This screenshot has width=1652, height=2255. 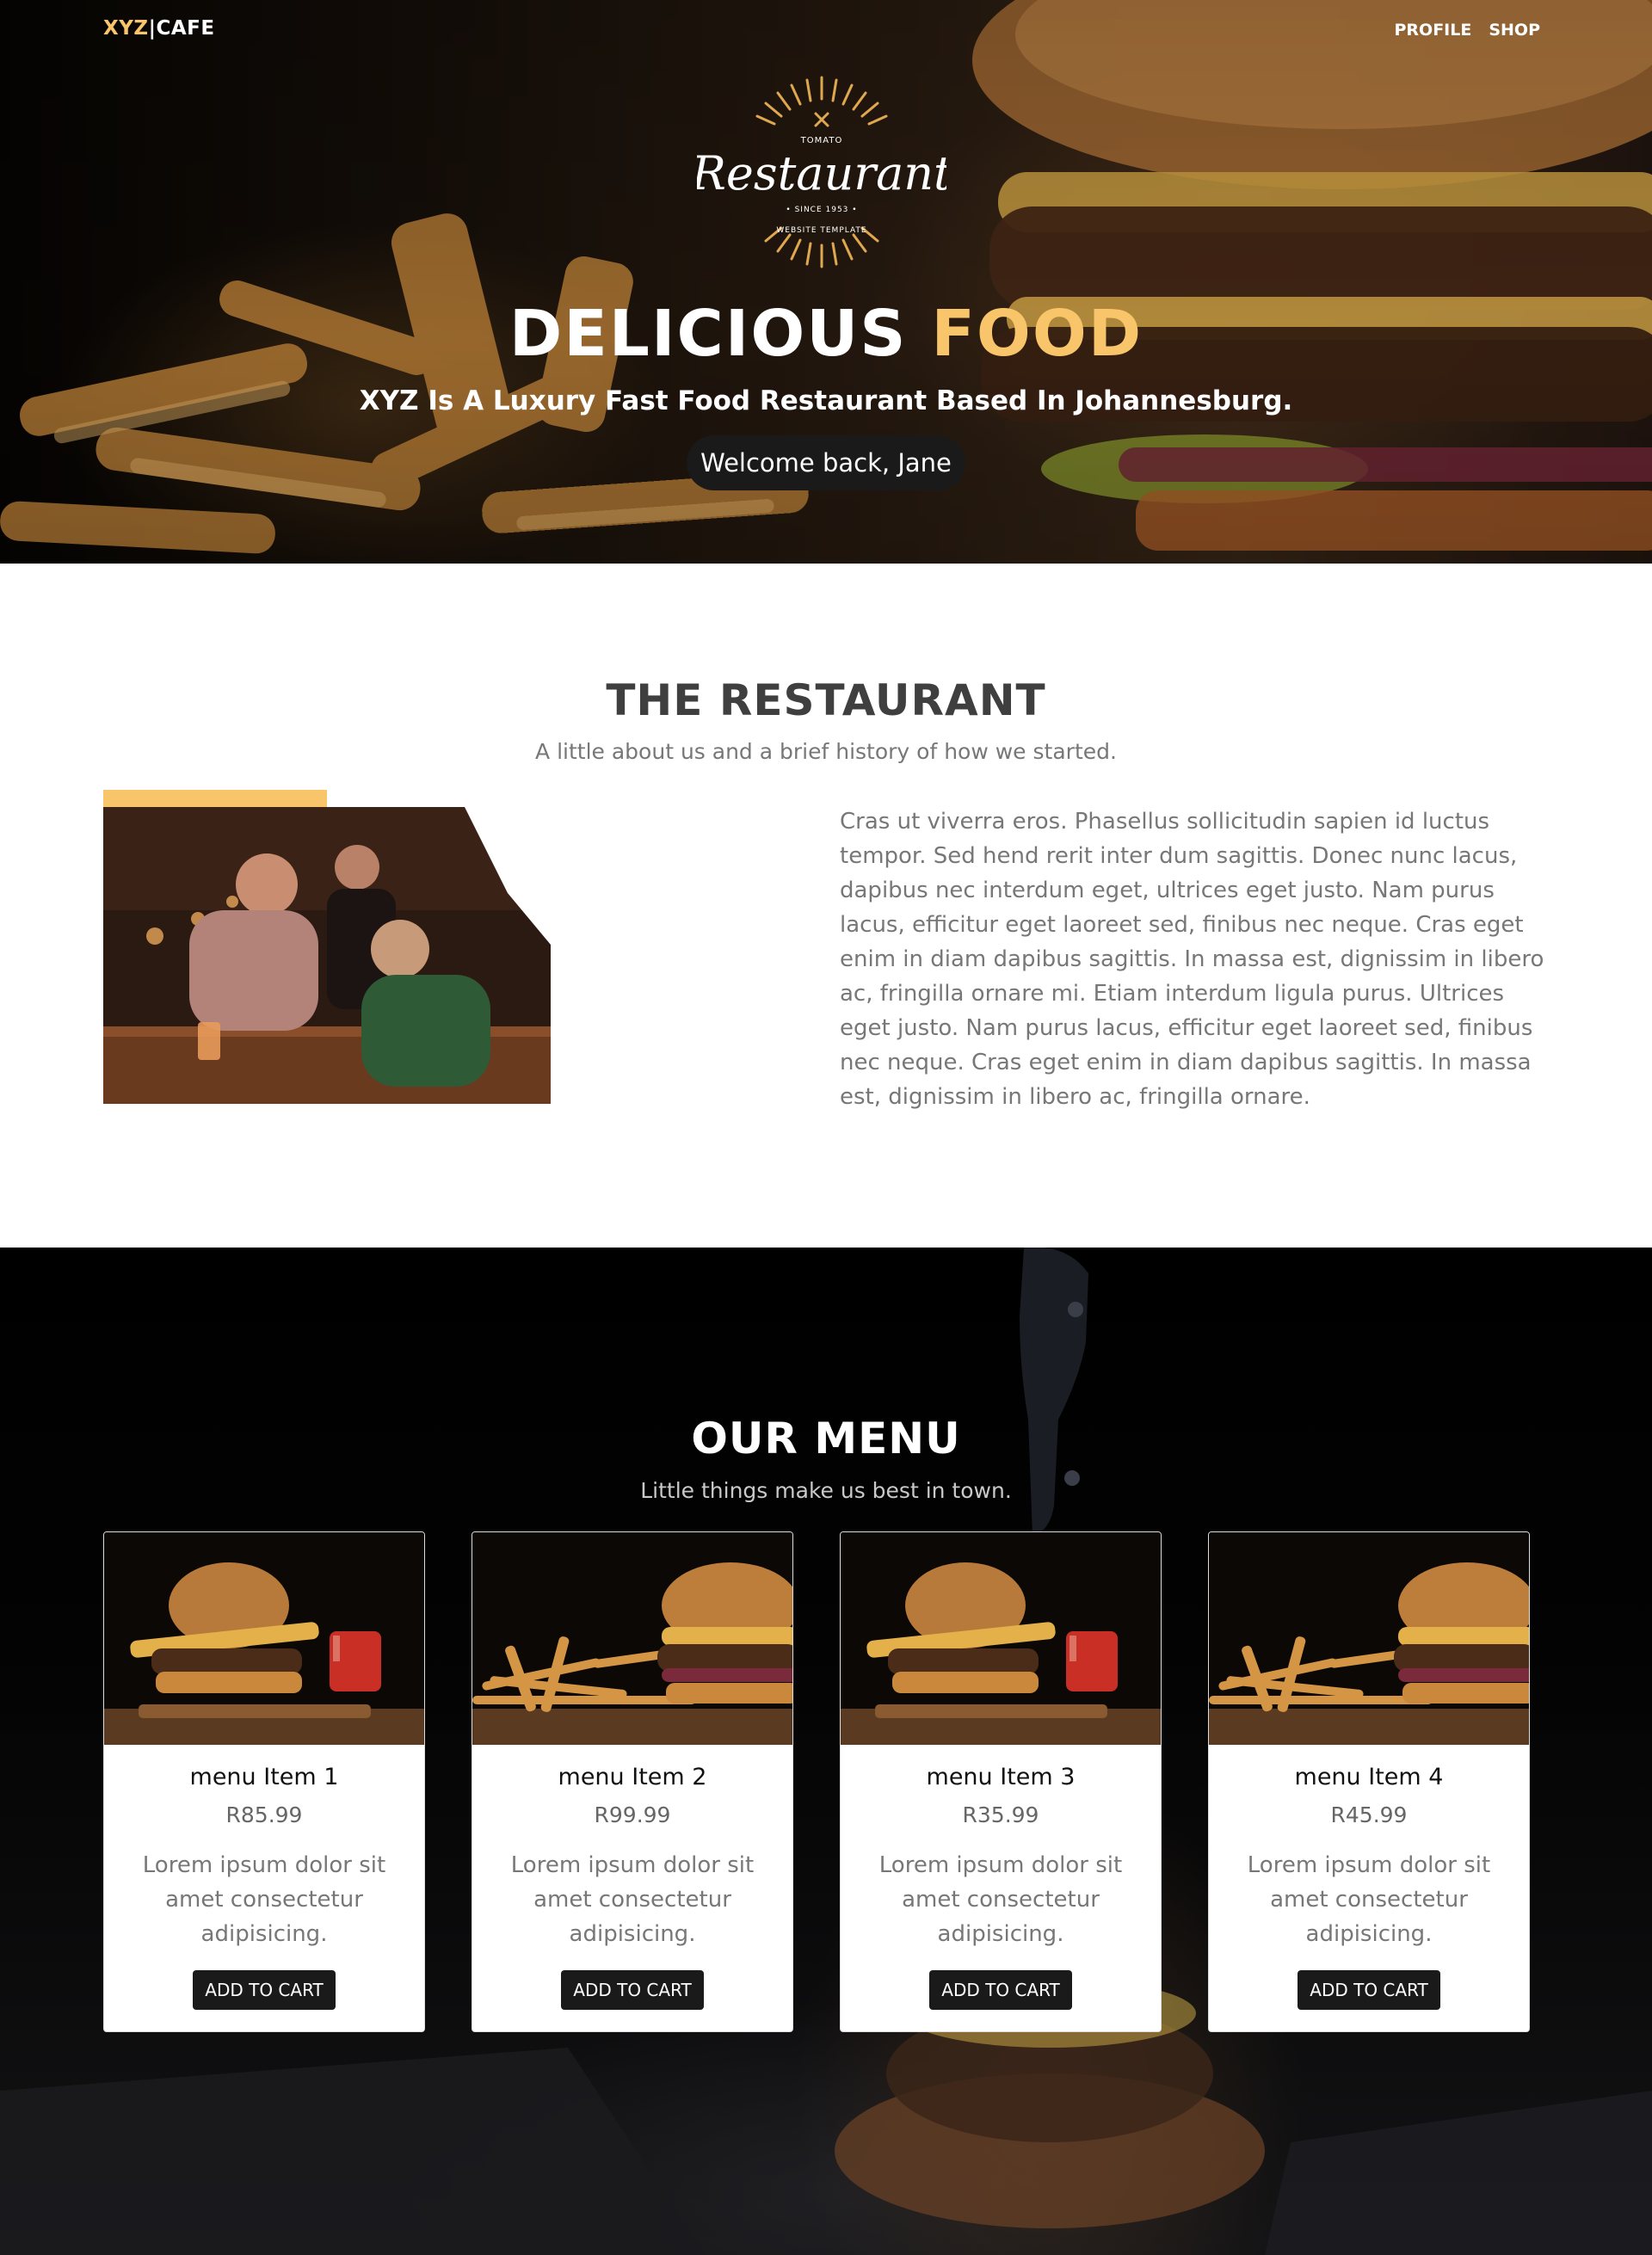 I want to click on menu-item-name: menu Item 3, so click(x=1001, y=1777).